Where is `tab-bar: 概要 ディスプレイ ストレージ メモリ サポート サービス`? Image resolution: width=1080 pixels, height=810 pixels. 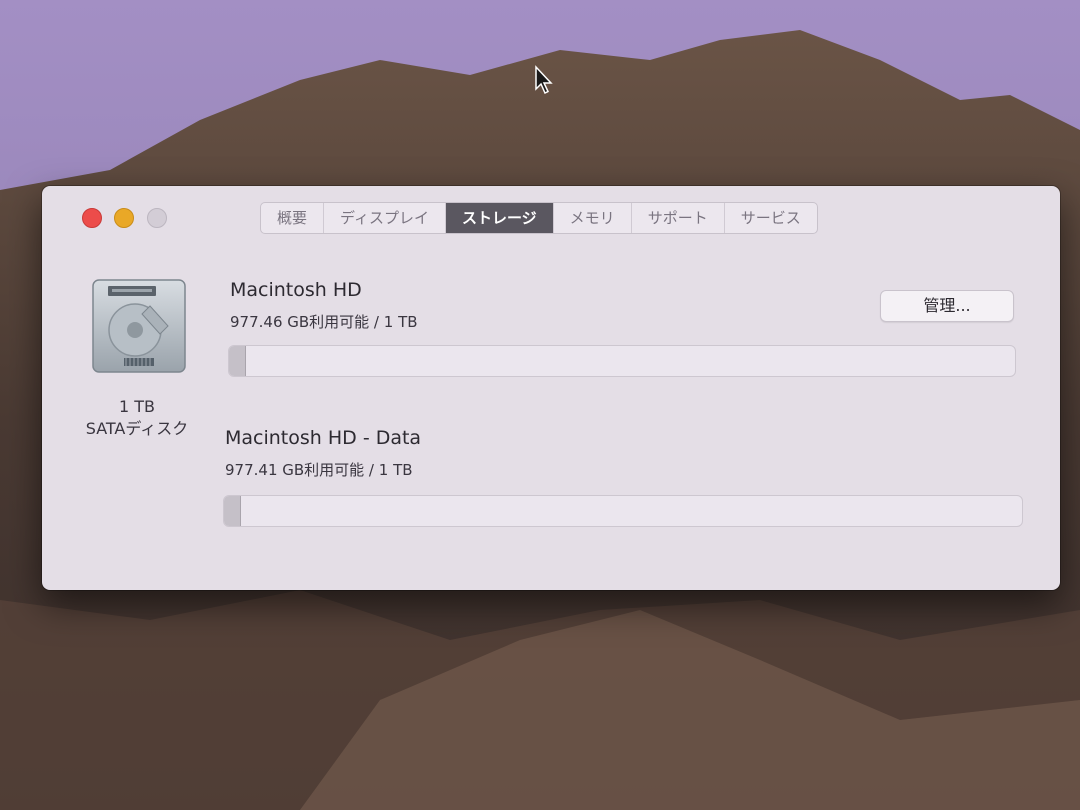 tab-bar: 概要 ディスプレイ ストレージ メモリ サポート サービス is located at coordinates (539, 218).